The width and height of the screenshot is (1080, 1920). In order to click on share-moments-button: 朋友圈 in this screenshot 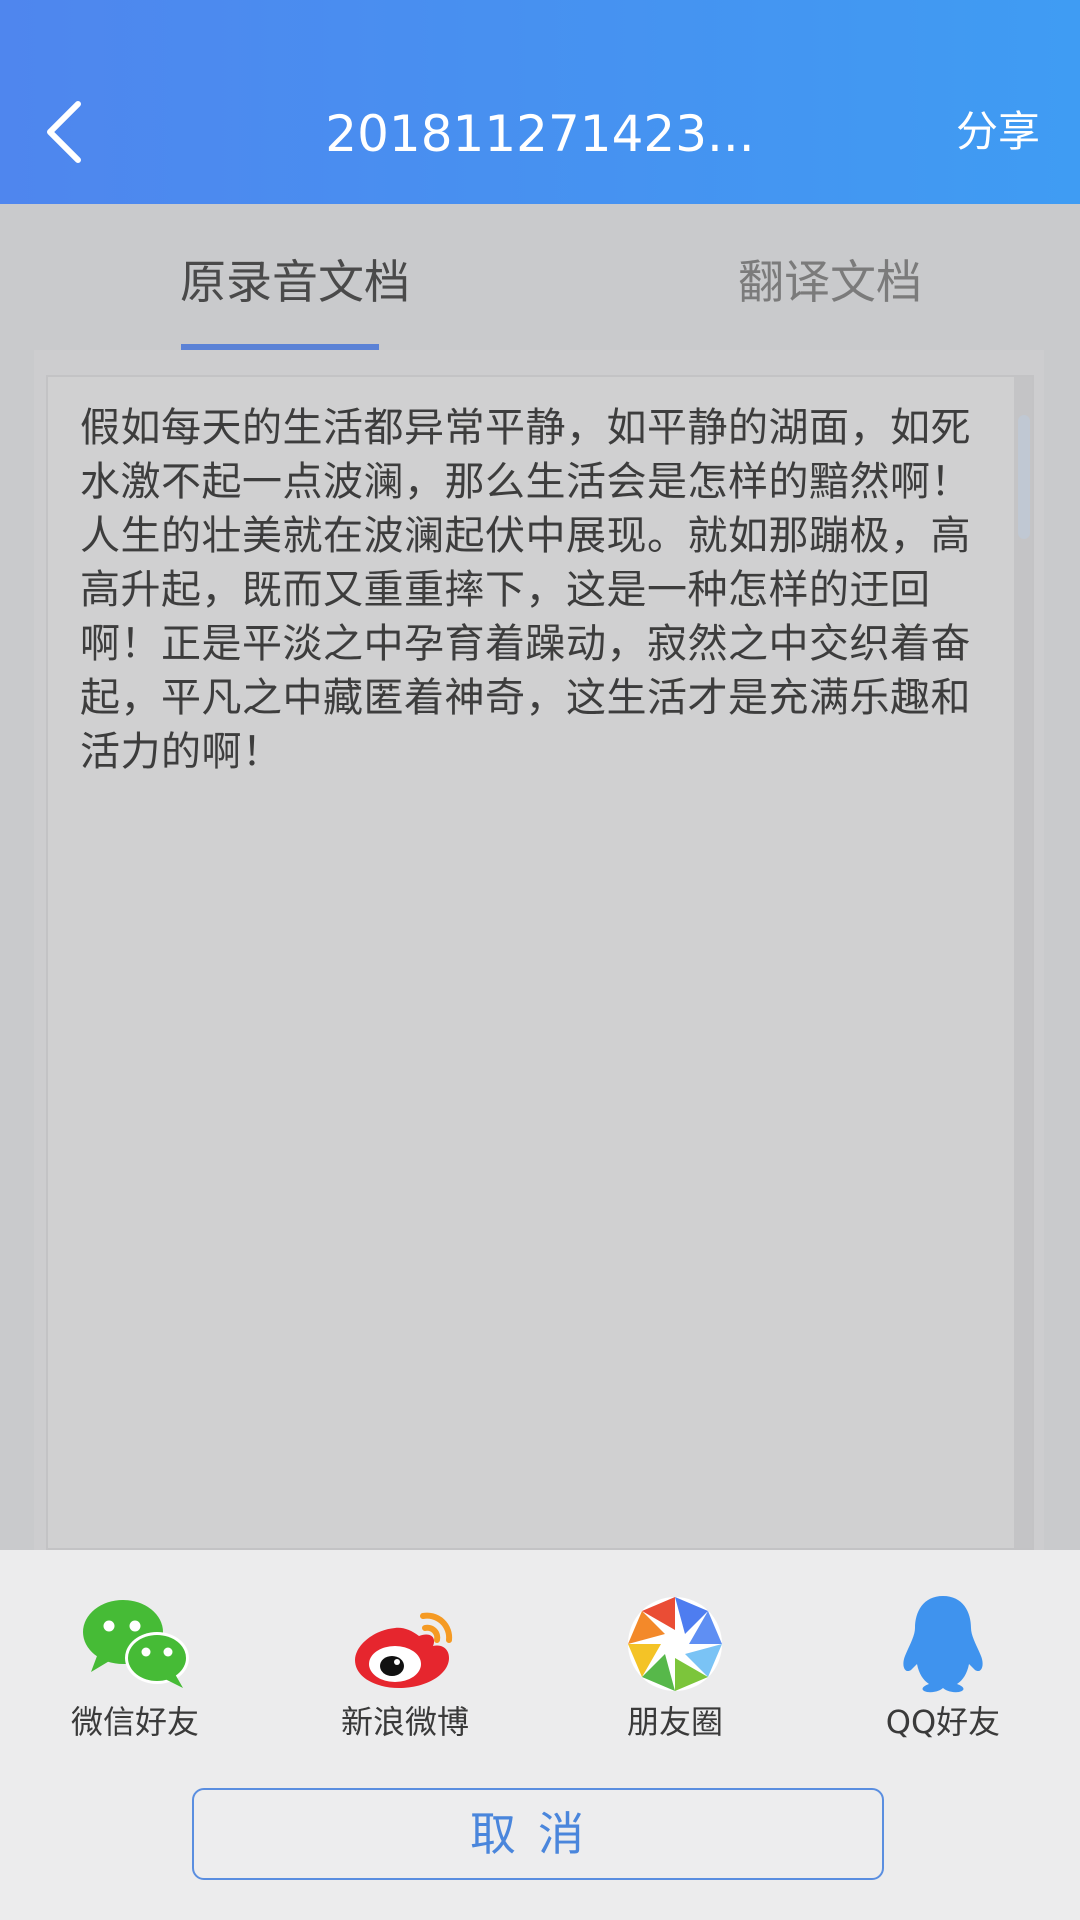, I will do `click(675, 1667)`.